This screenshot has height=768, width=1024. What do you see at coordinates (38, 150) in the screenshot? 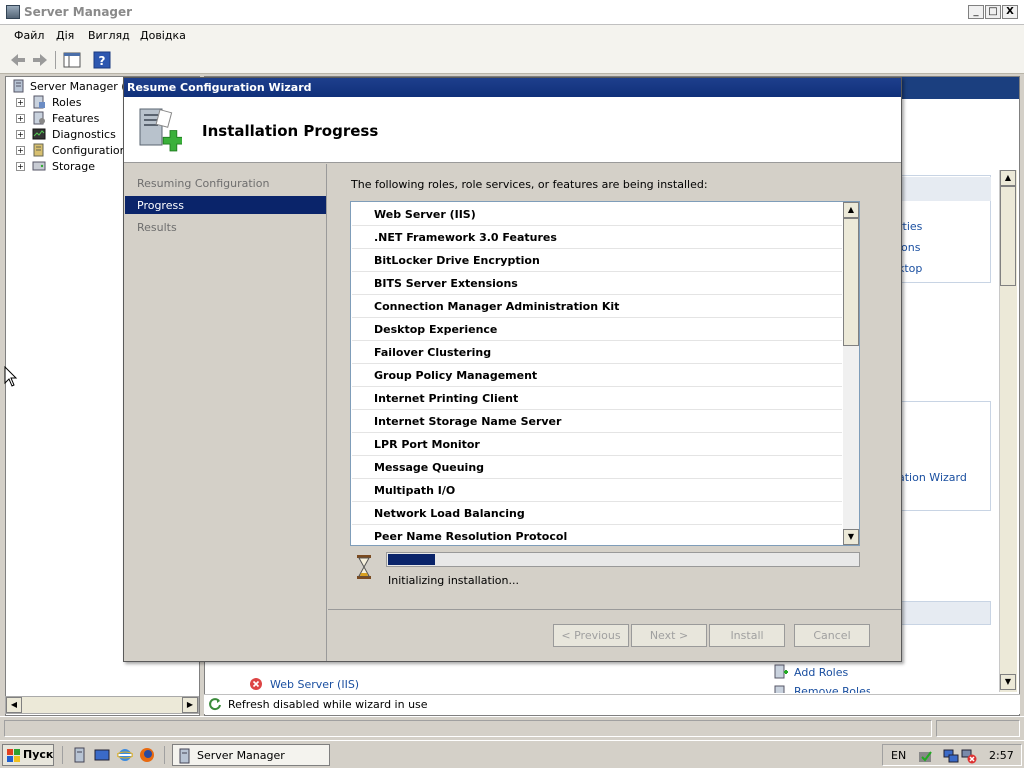
I see `configuration-icon` at bounding box center [38, 150].